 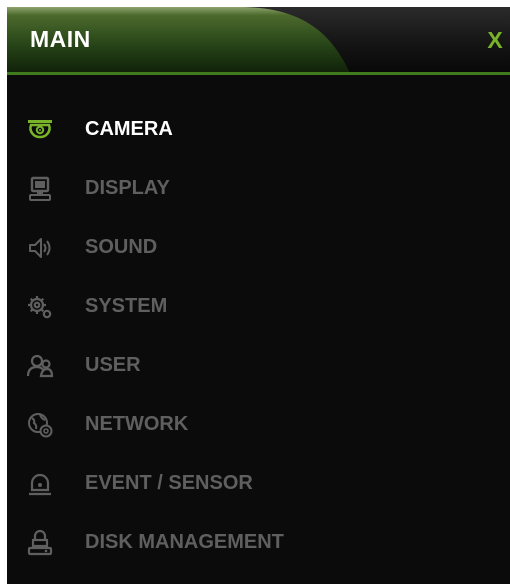 I want to click on menu-item-label: DISPLAY, so click(x=127, y=188).